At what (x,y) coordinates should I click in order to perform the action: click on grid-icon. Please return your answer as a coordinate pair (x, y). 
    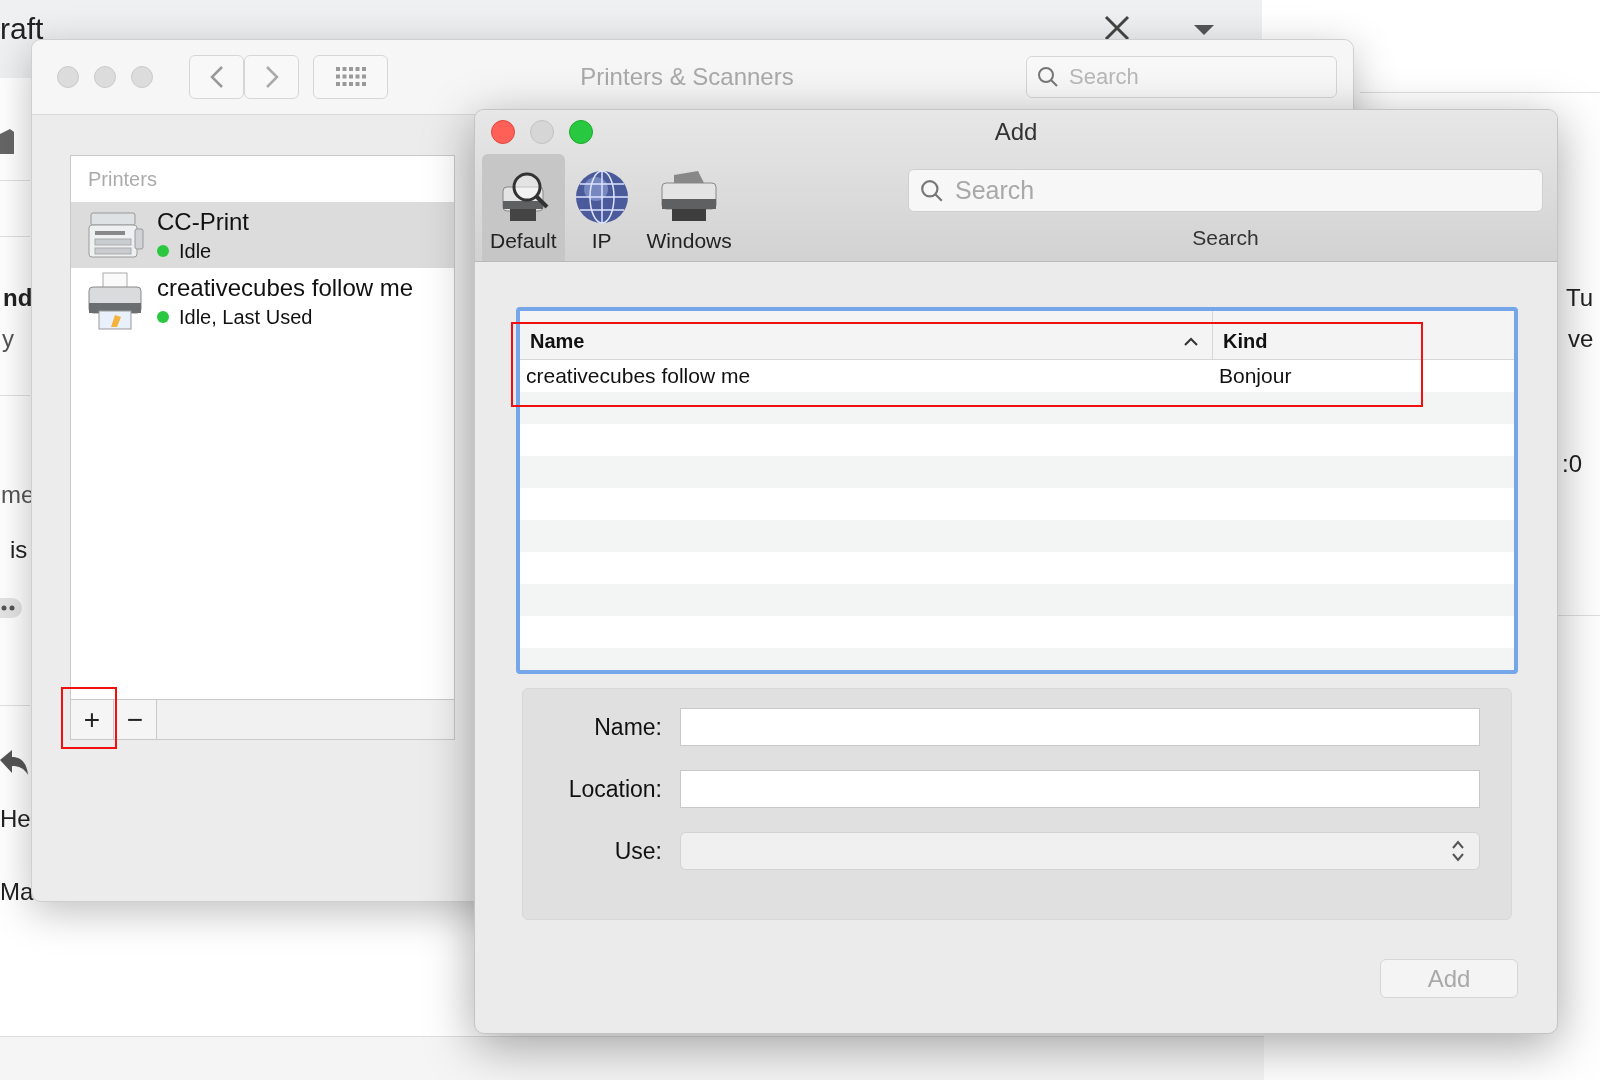
    Looking at the image, I should click on (350, 77).